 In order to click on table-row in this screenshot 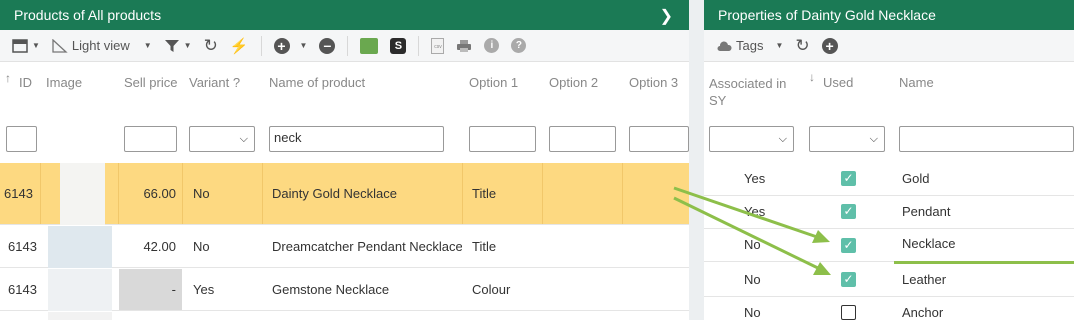, I will do `click(344, 316)`.